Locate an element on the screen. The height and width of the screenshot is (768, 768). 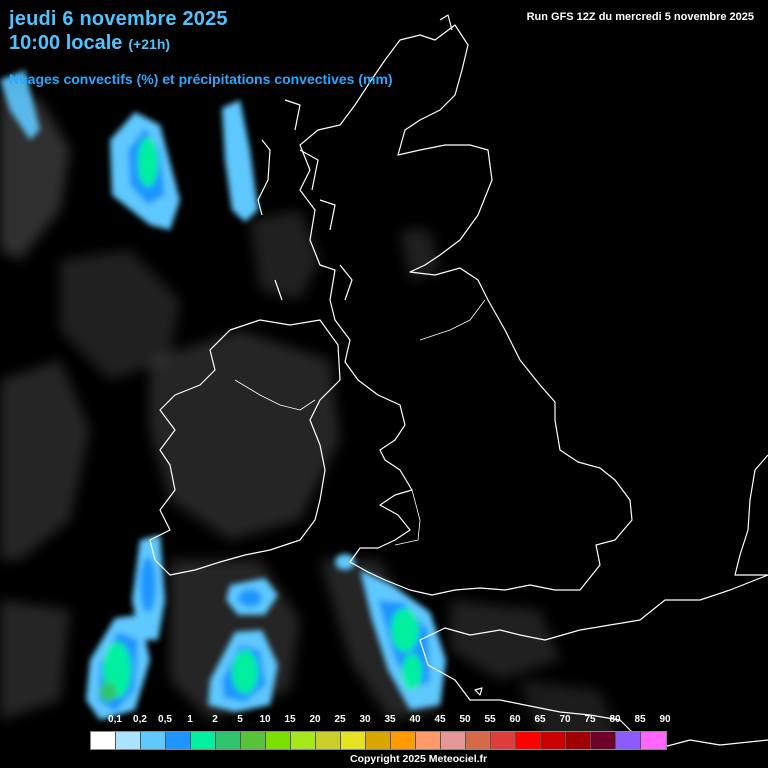
legend-label: 90 is located at coordinates (665, 719).